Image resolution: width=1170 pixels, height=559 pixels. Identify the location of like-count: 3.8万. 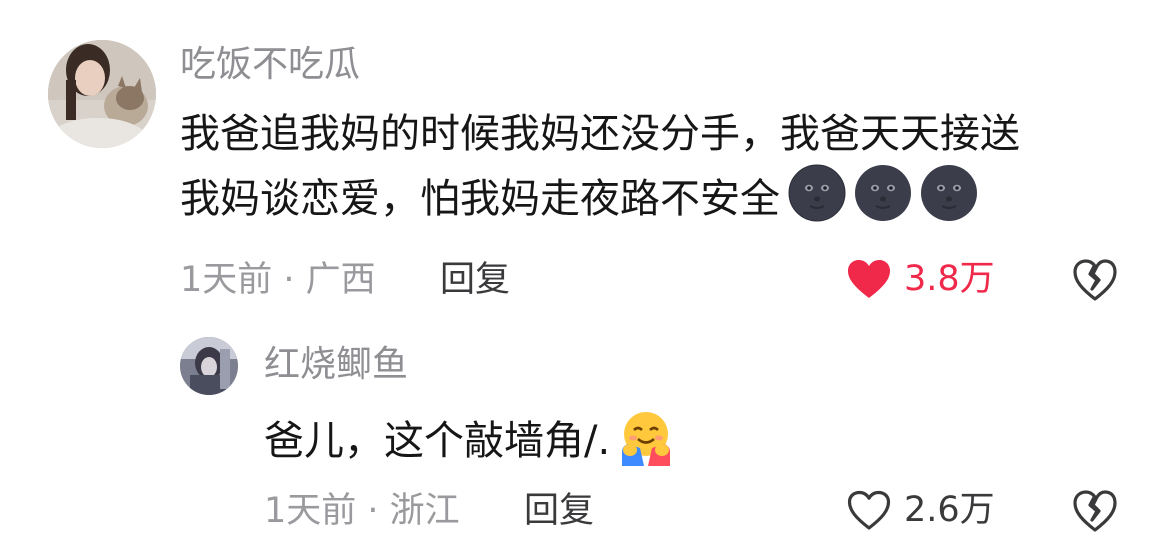
(949, 278).